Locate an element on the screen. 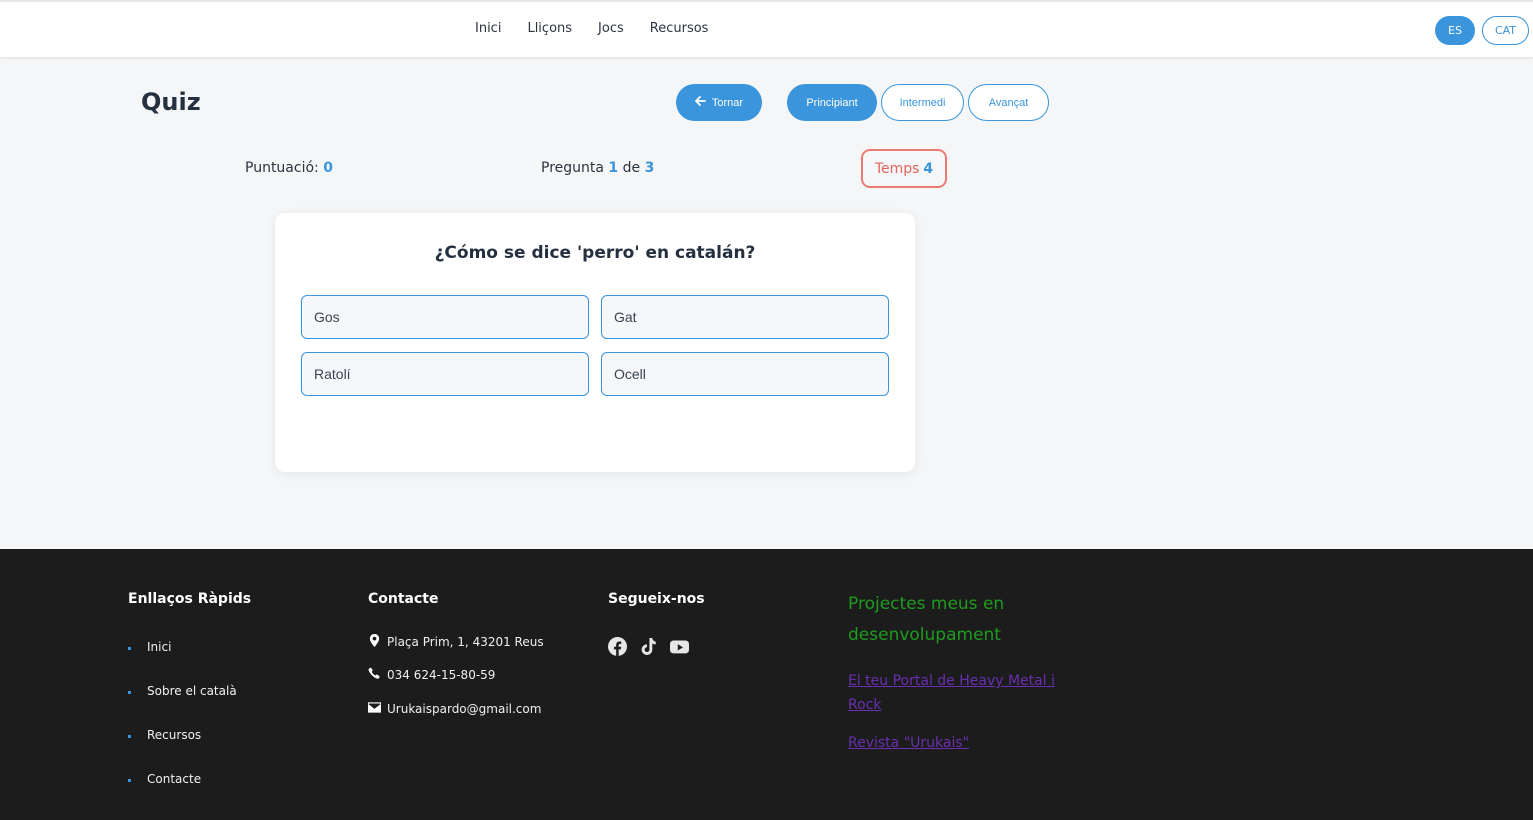  back-button-label: Tornar is located at coordinates (727, 102).